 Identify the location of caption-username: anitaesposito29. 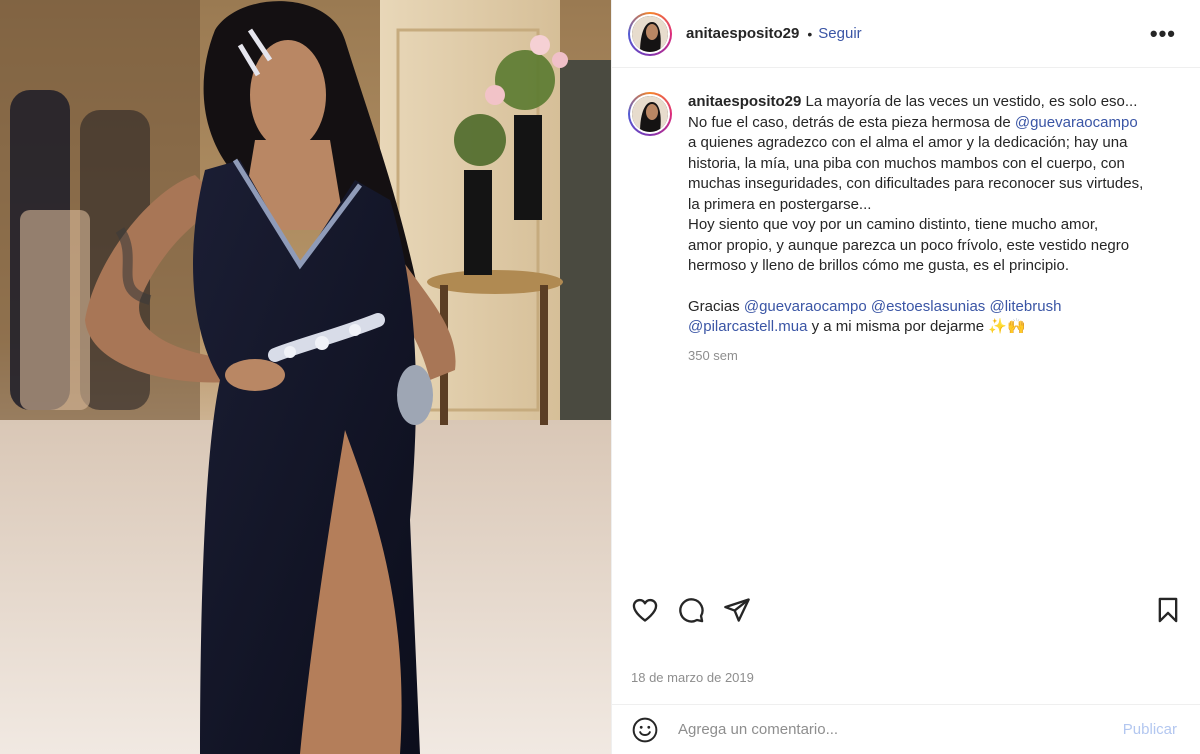
(744, 101).